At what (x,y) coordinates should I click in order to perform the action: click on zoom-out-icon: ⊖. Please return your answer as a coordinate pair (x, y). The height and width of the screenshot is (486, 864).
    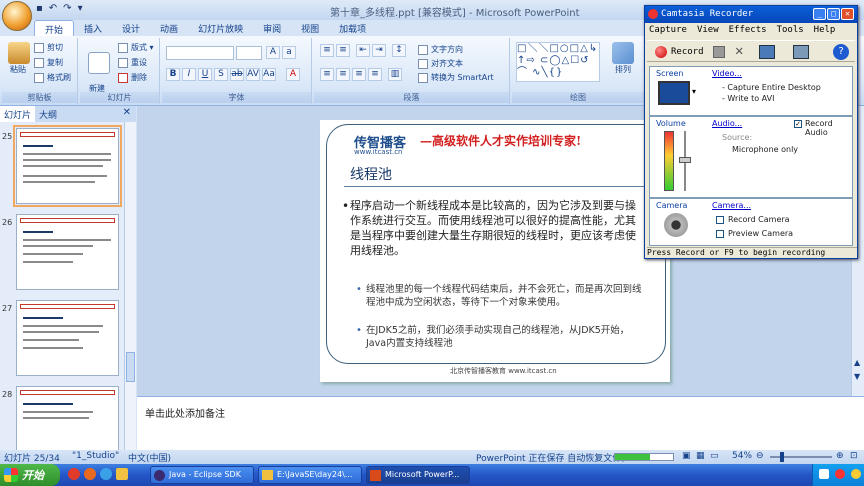
    Looking at the image, I should click on (760, 456).